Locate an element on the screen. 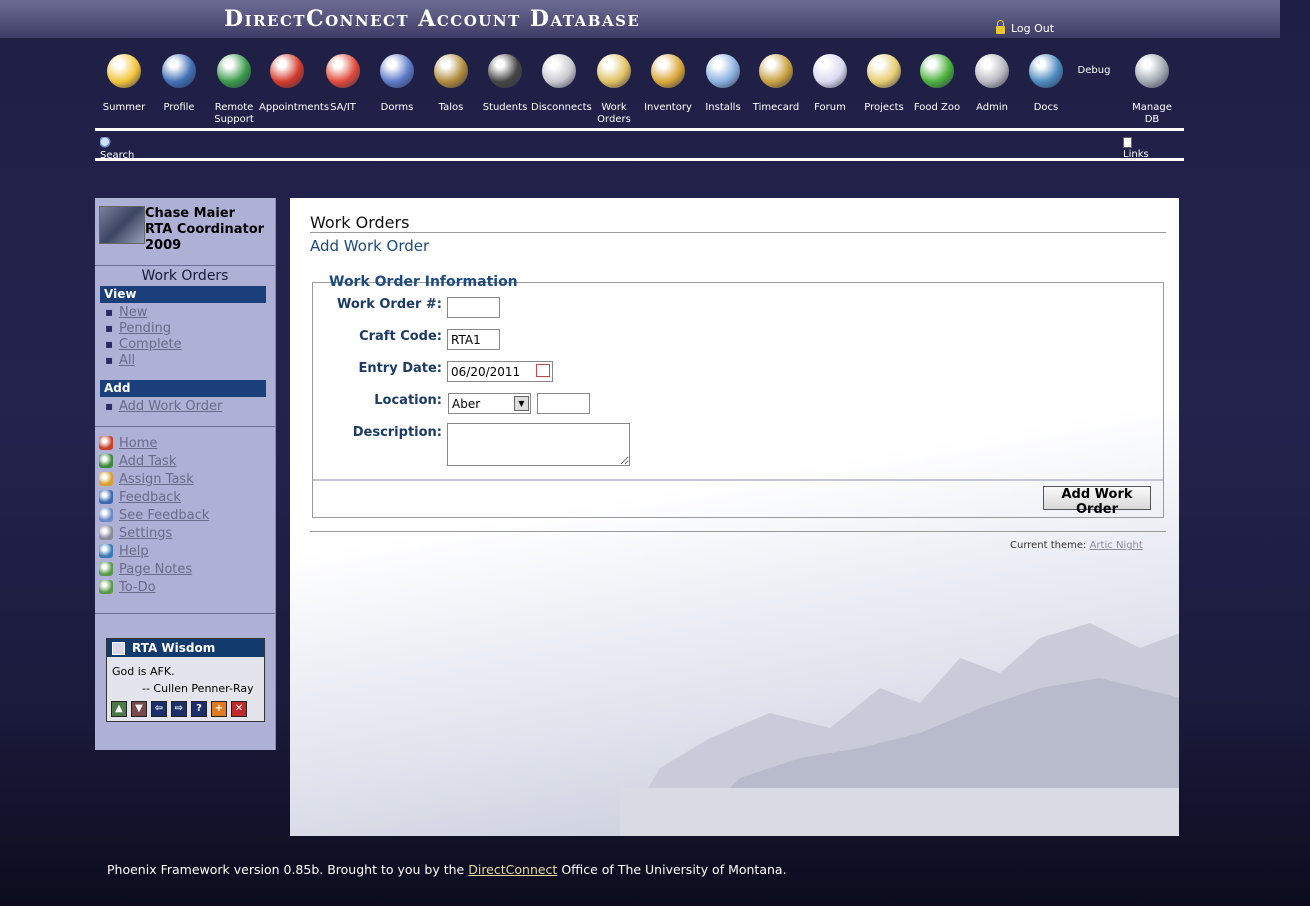 The image size is (1310, 906). disconnect-icon is located at coordinates (559, 71).